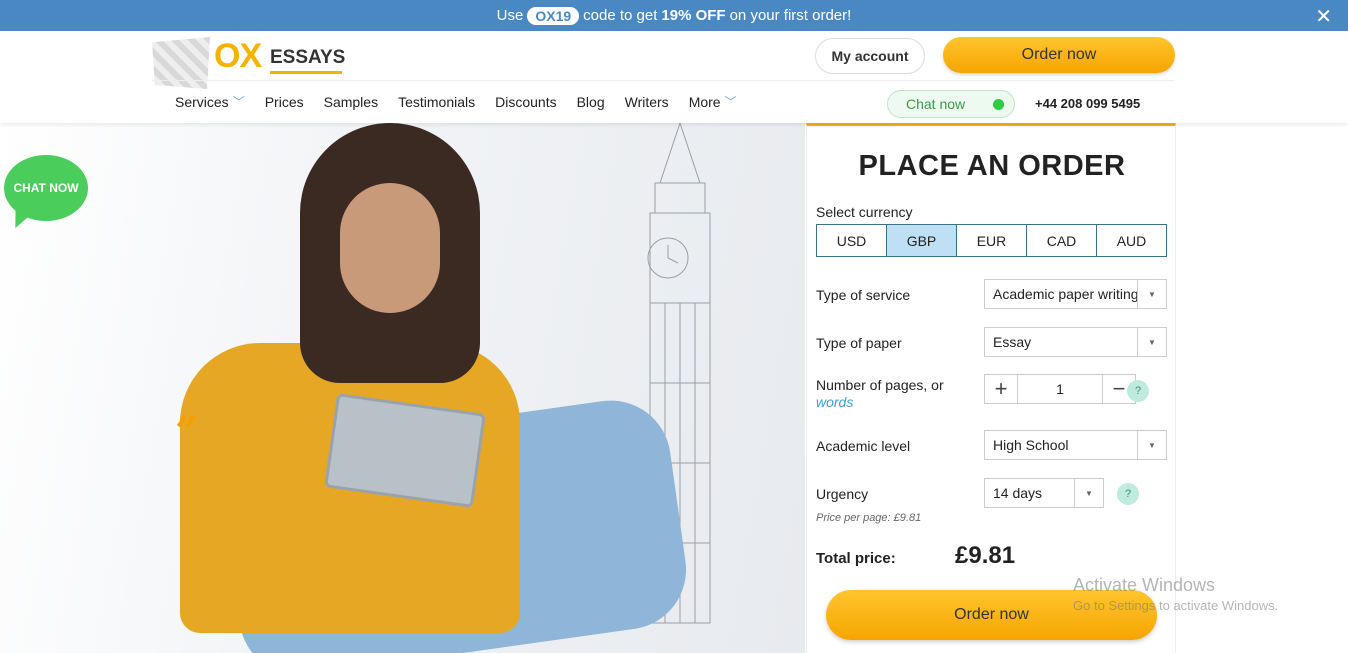 The width and height of the screenshot is (1348, 653). Describe the element at coordinates (1018, 493) in the screenshot. I see `urgency-value: 14 days` at that location.